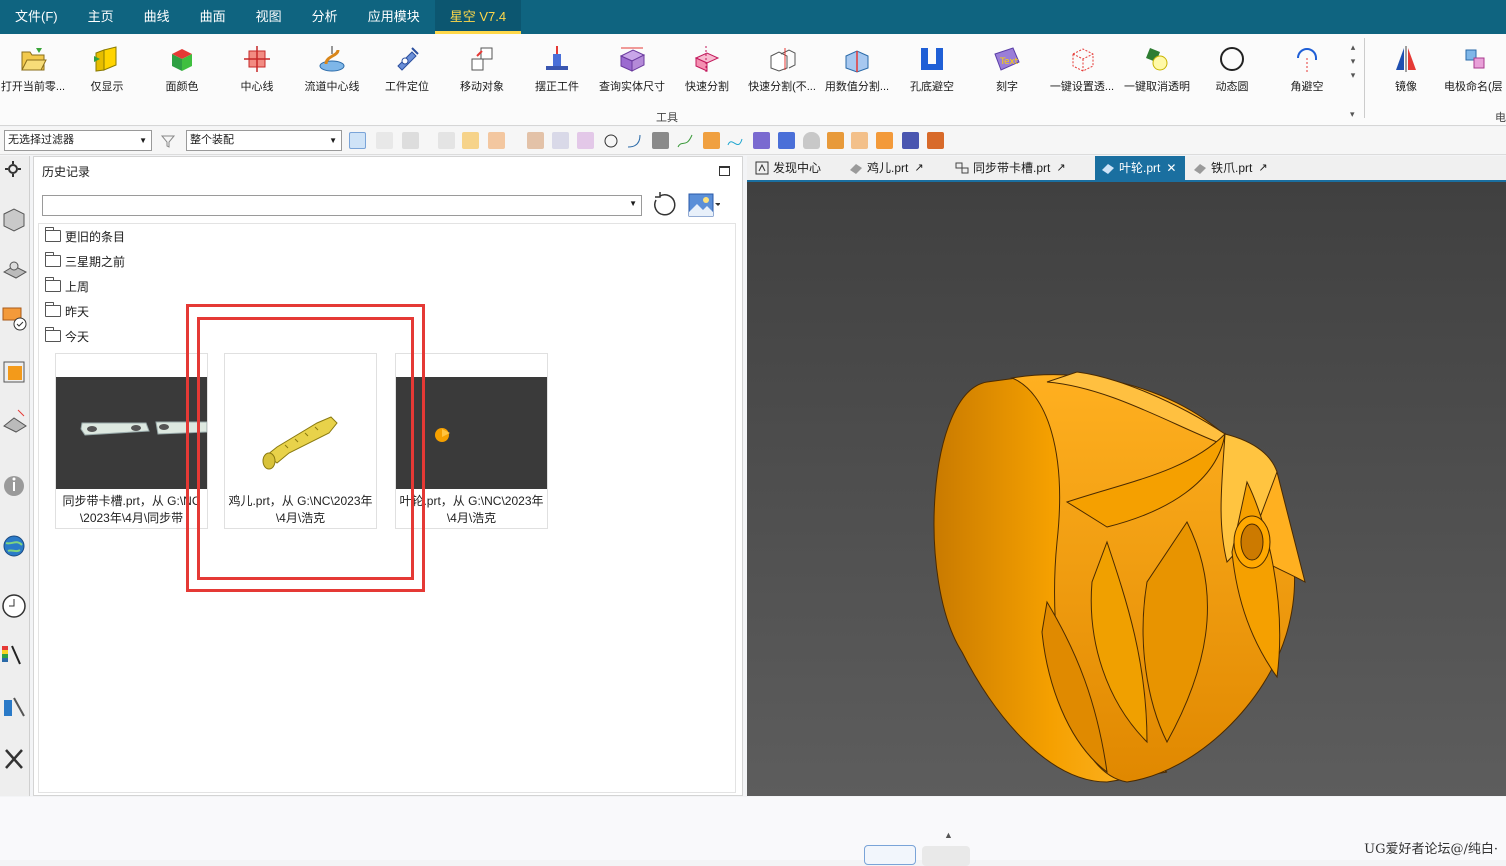 This screenshot has height=866, width=1506. I want to click on part-navigator-icon, so click(15, 269).